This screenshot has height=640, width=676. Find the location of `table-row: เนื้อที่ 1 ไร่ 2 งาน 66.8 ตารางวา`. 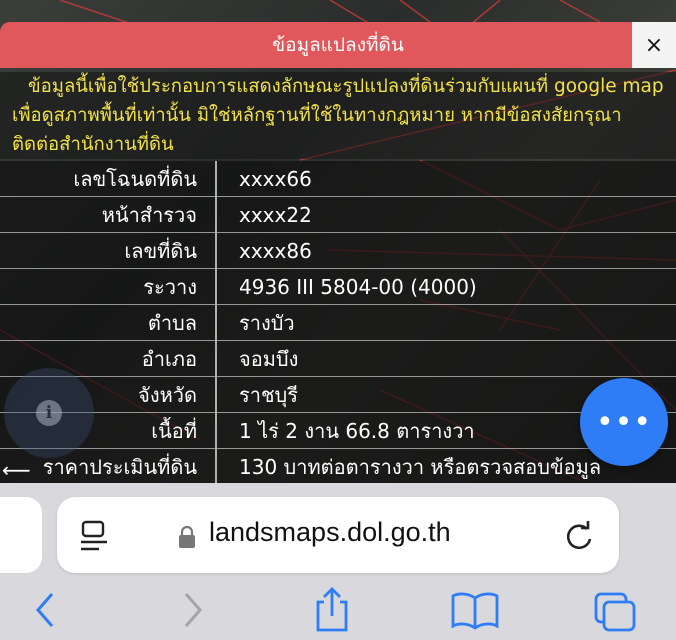

table-row: เนื้อที่ 1 ไร่ 2 งาน 66.8 ตารางวา is located at coordinates (338, 430).